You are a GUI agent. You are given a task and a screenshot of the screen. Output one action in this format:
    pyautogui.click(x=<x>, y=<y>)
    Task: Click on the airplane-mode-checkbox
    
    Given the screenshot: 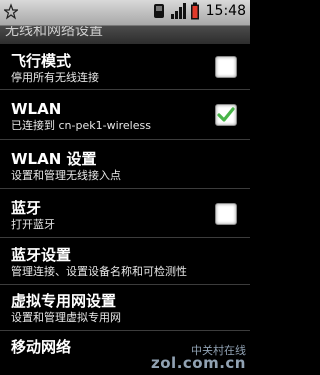 What is the action you would take?
    pyautogui.click(x=226, y=67)
    